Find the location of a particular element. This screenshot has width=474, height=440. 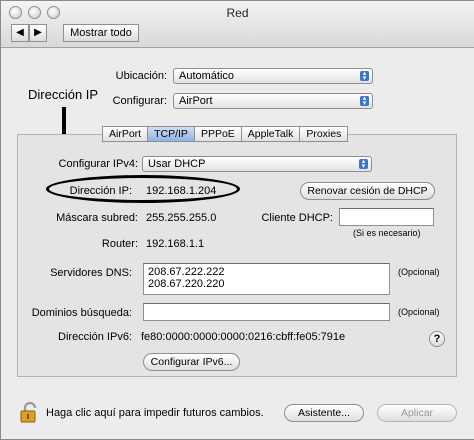

dns-label: Servidores DNS: is located at coordinates (91, 273).